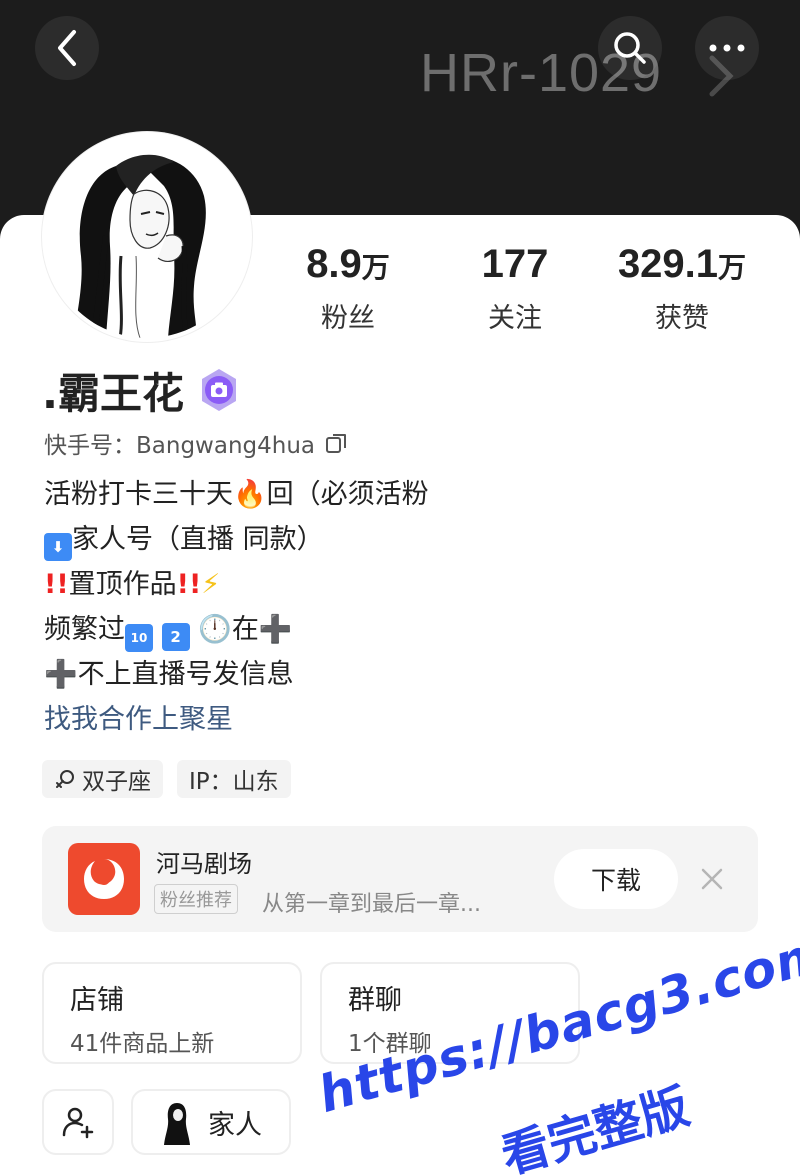  Describe the element at coordinates (142, 1044) in the screenshot. I see `shop-subtitle: 41件商品上新` at that location.